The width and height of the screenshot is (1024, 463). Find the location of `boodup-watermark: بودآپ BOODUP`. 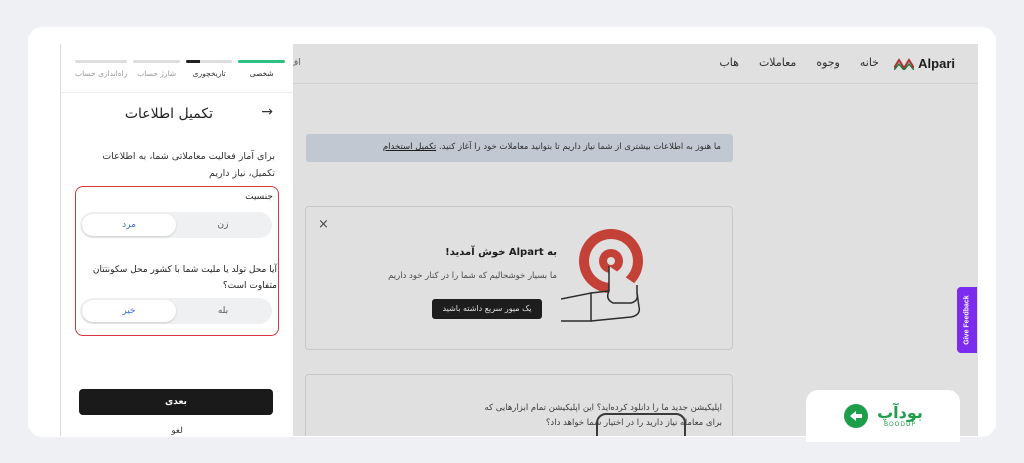

boodup-watermark: بودآپ BOODUP is located at coordinates (883, 416).